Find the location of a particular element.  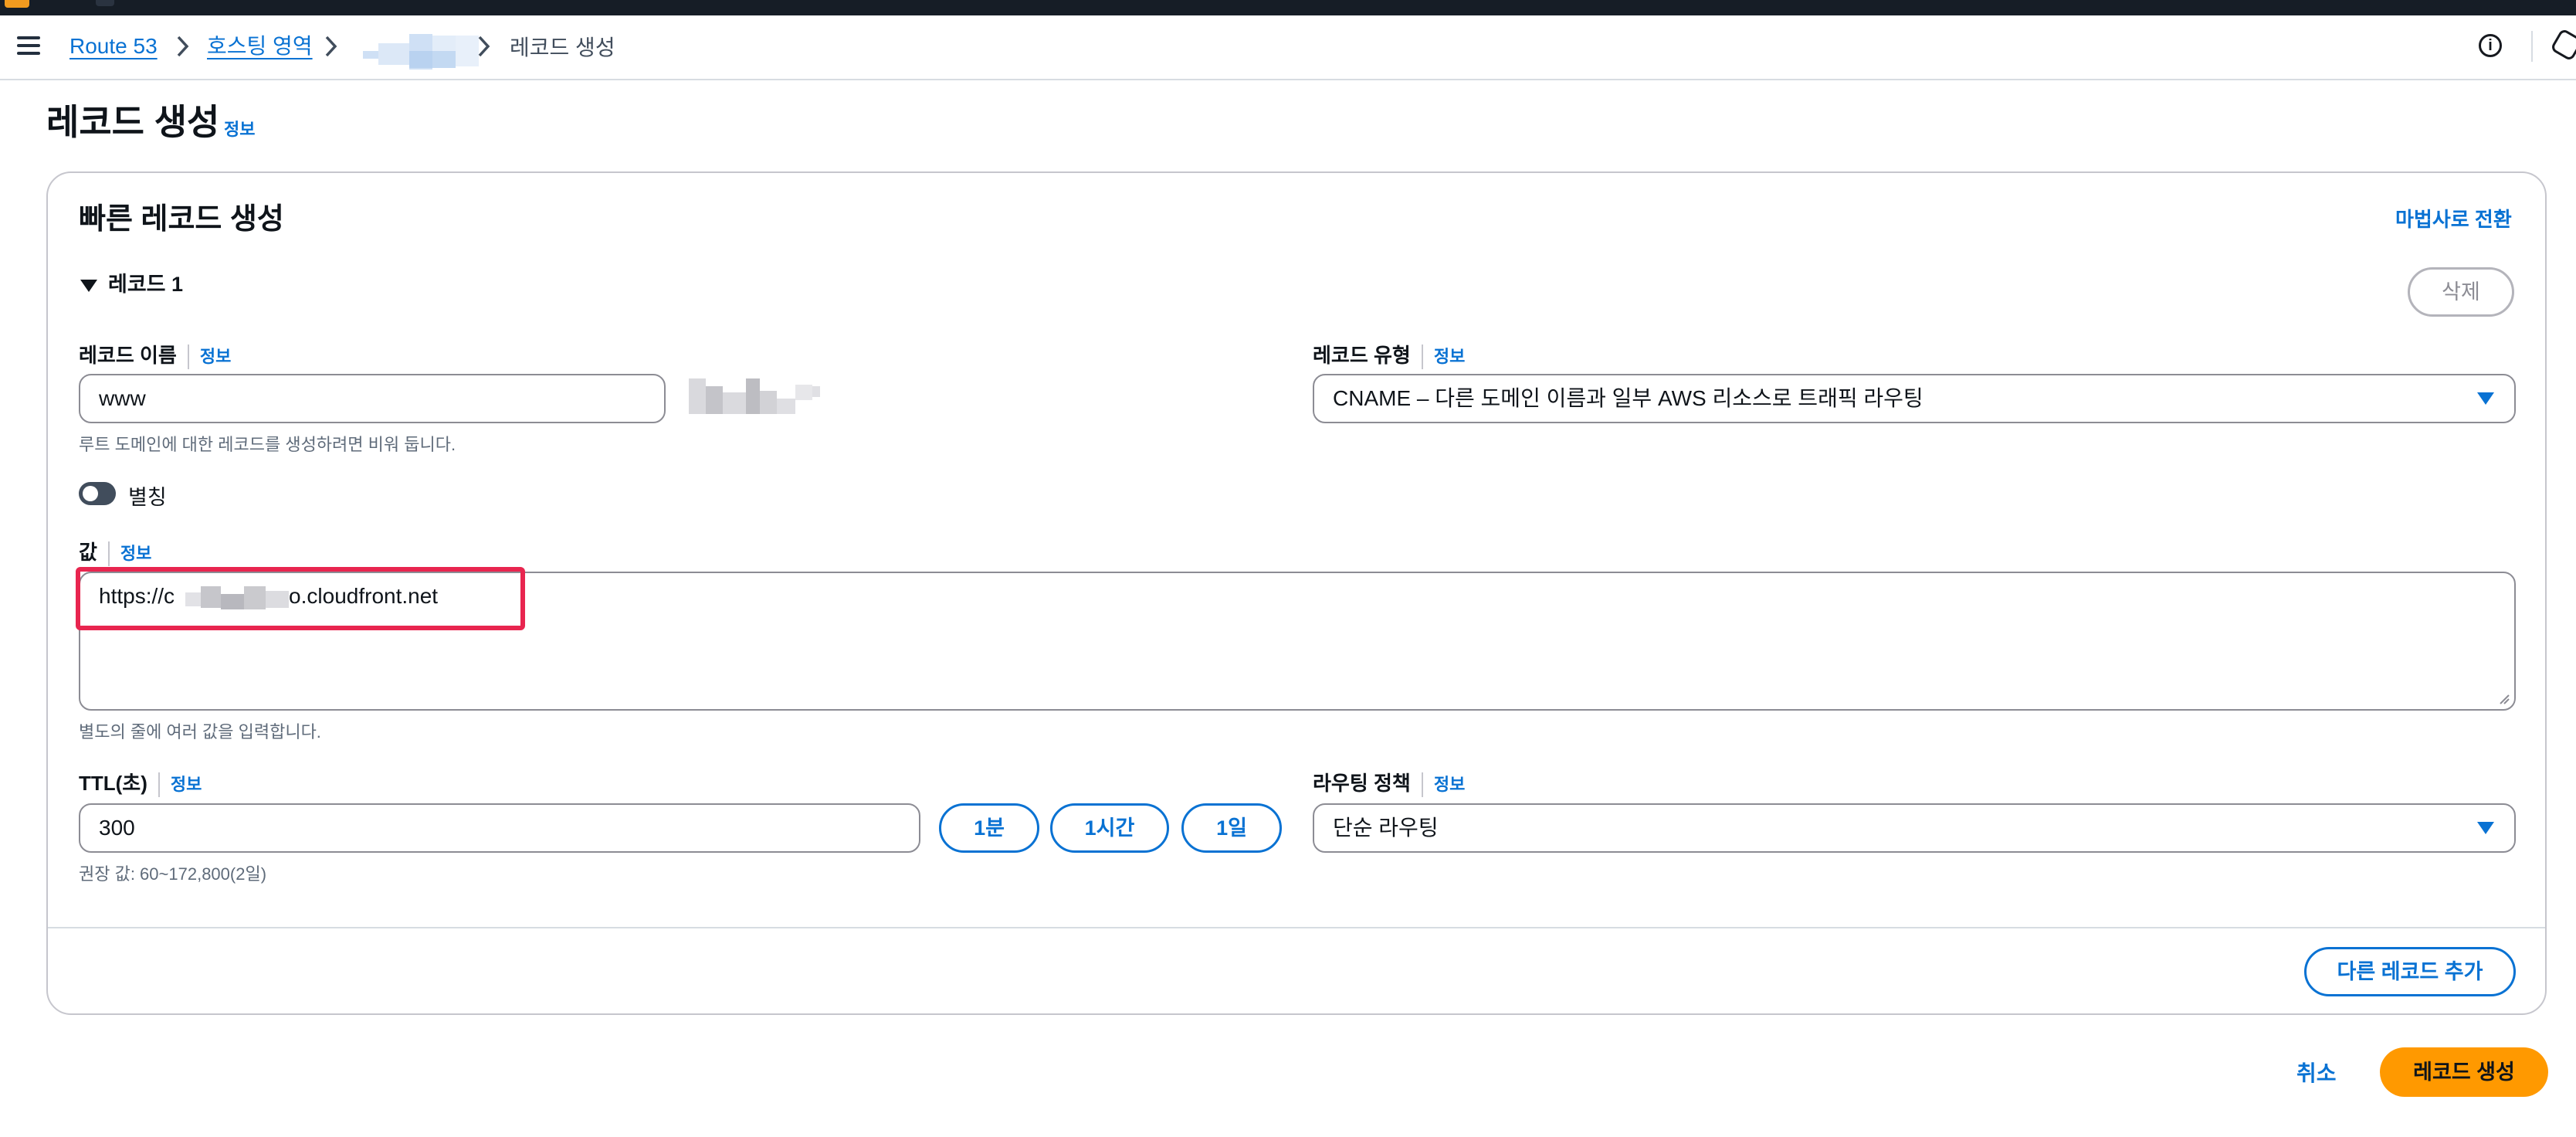

label-text: 값 is located at coordinates (88, 552).